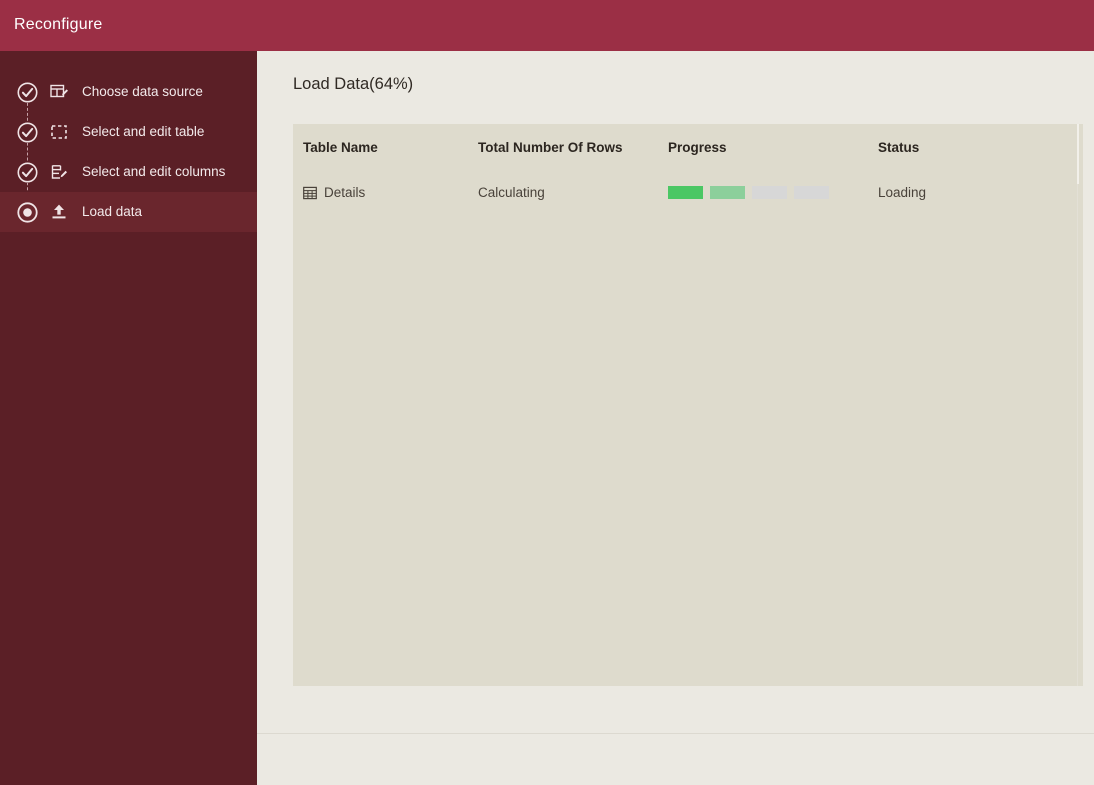 This screenshot has width=1094, height=785. Describe the element at coordinates (59, 92) in the screenshot. I see `data-source-icon` at that location.